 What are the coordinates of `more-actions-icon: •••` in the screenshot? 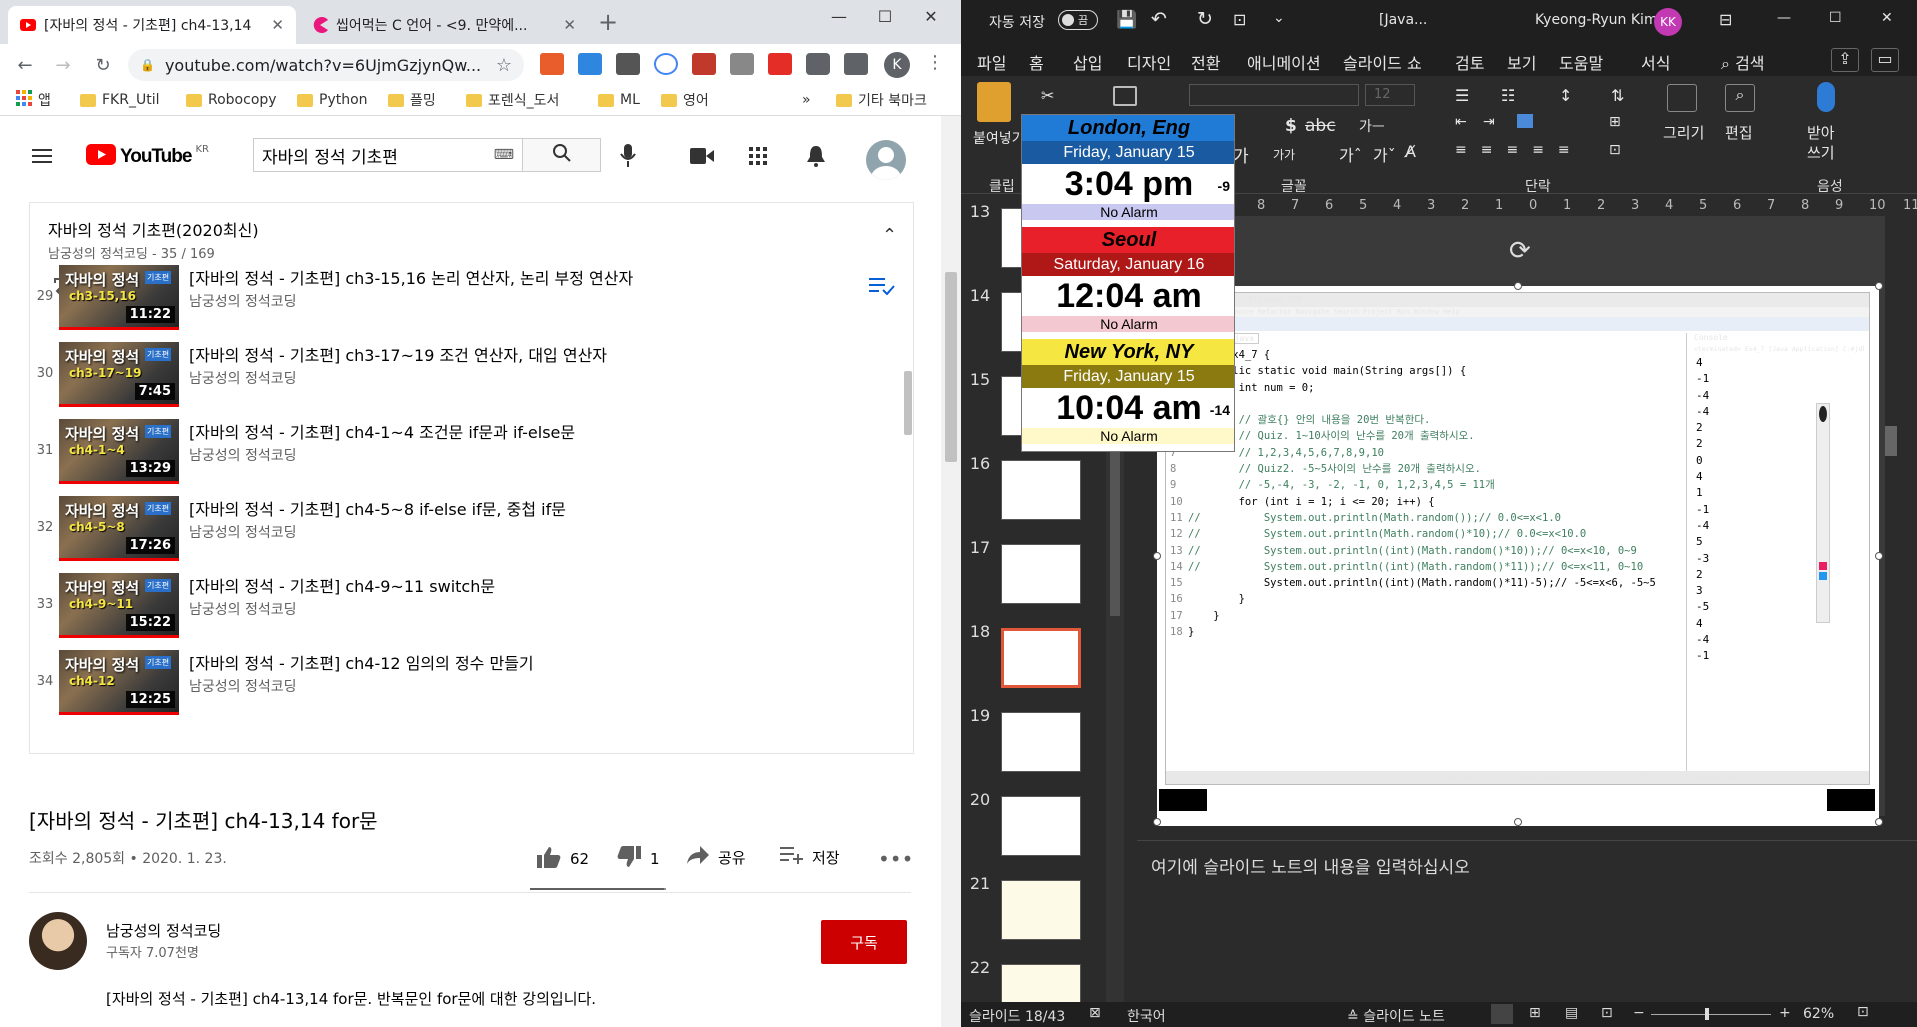 It's located at (895, 859).